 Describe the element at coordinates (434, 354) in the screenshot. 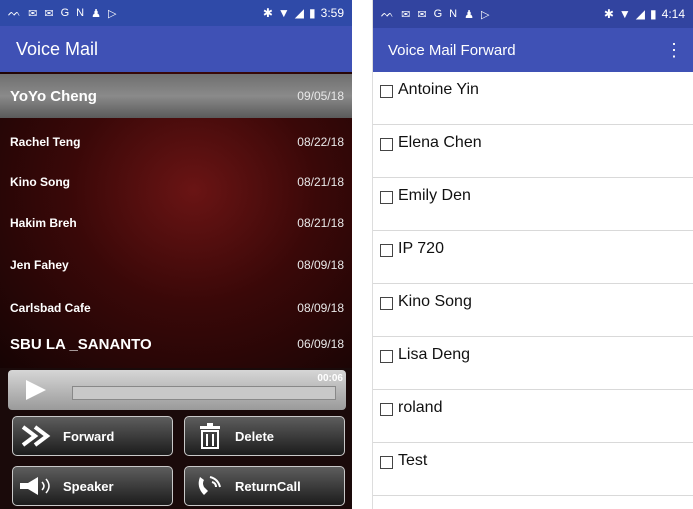

I see `contact-name: Lisa Deng` at that location.